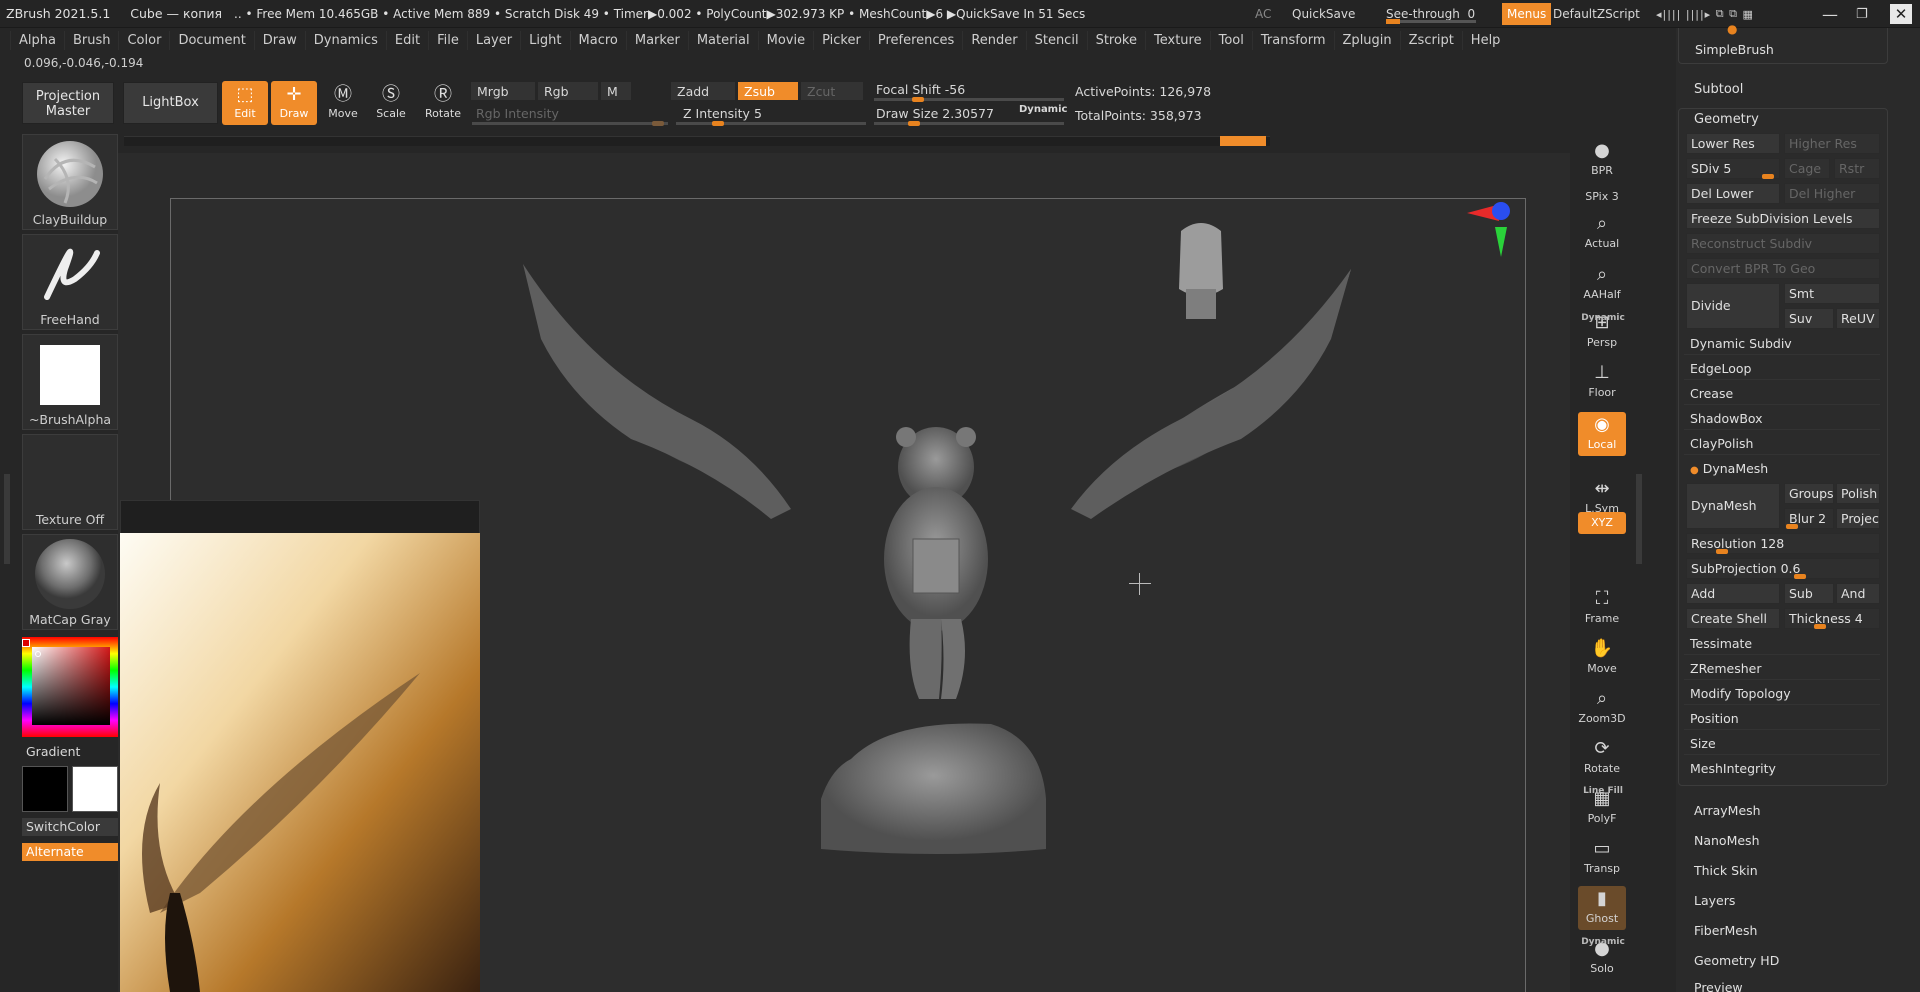  Describe the element at coordinates (1602, 382) in the screenshot. I see `floor-button: ⊥ Floor` at that location.